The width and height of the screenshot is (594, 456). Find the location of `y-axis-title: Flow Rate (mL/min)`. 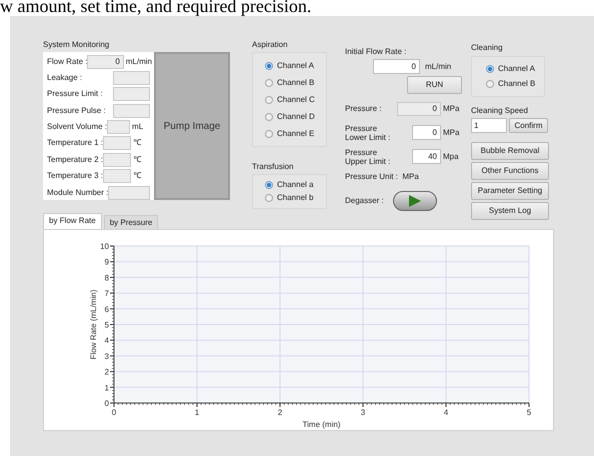

y-axis-title: Flow Rate (mL/min) is located at coordinates (93, 325).